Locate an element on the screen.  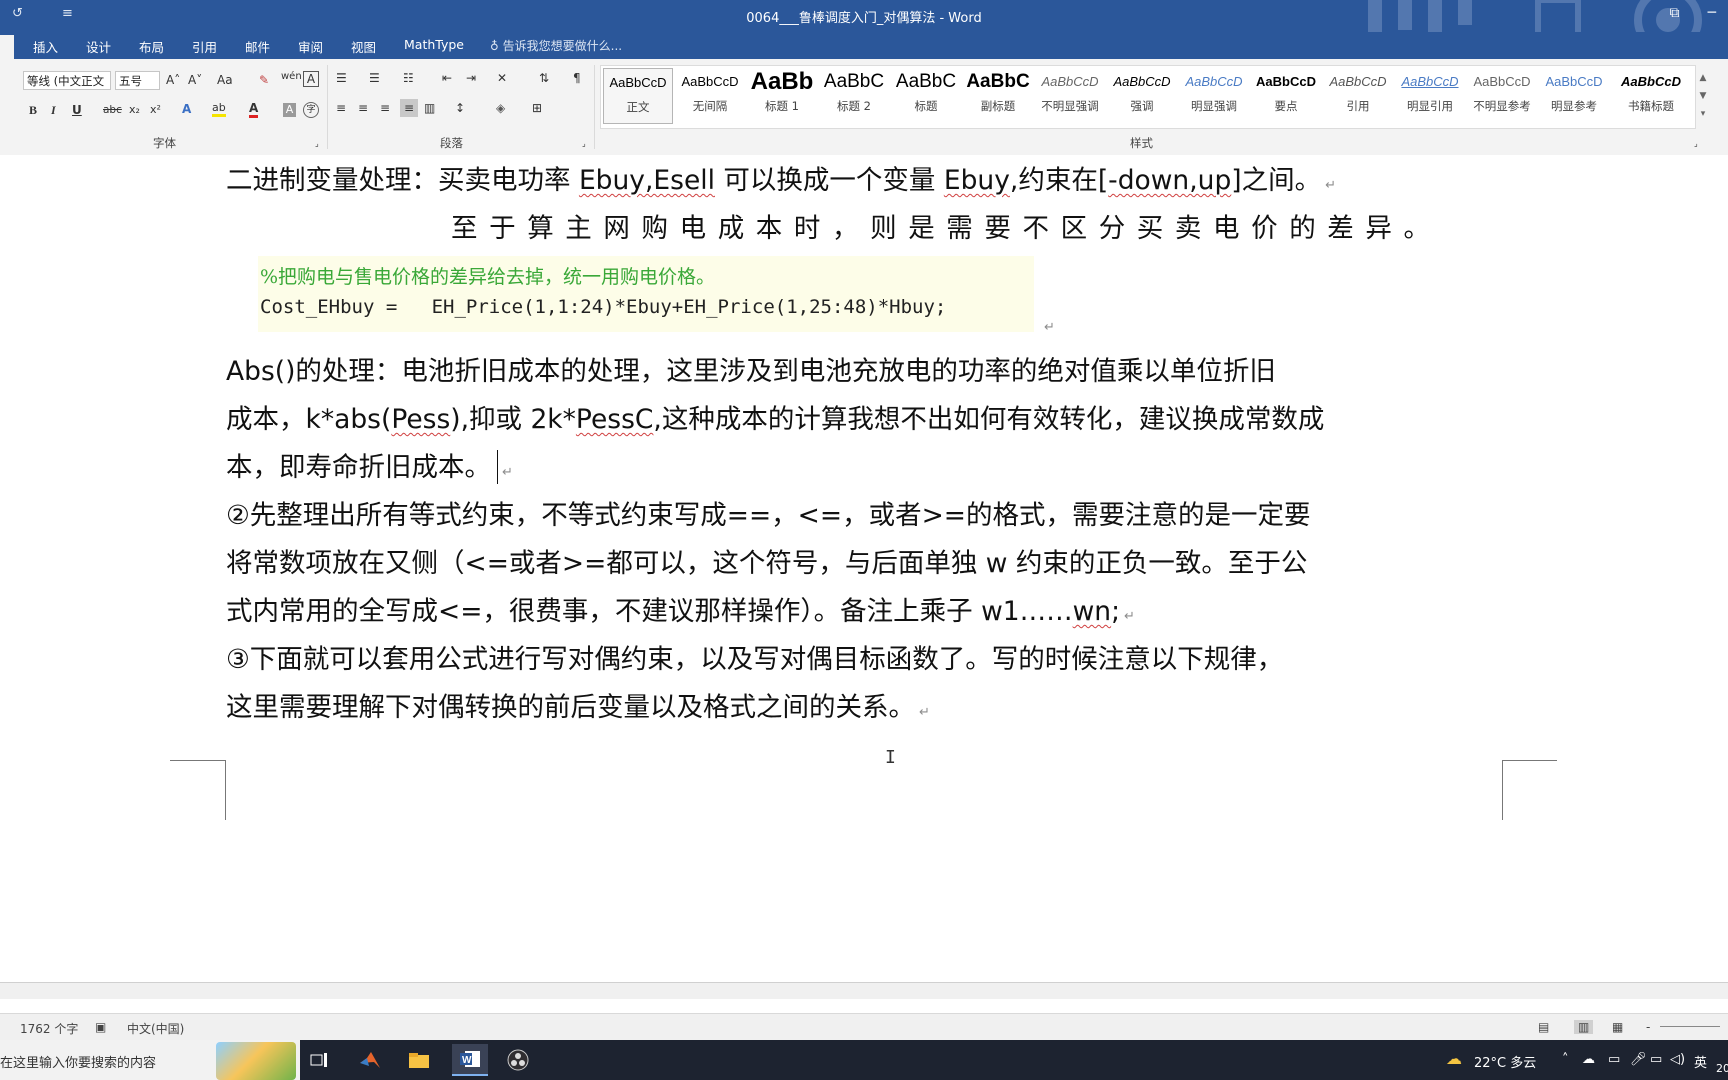
language-indicator: 中文(中国) is located at coordinates (155, 1028).